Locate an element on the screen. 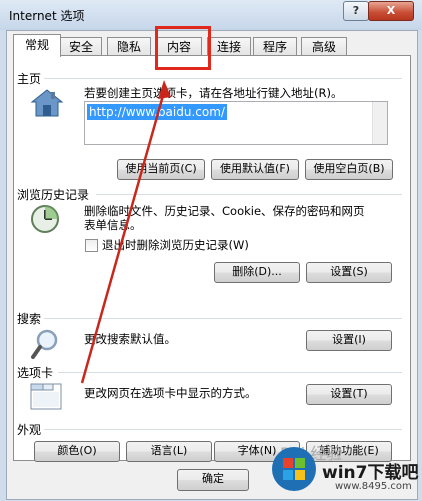 The width and height of the screenshot is (422, 501). tab-general: 常规 is located at coordinates (37, 45).